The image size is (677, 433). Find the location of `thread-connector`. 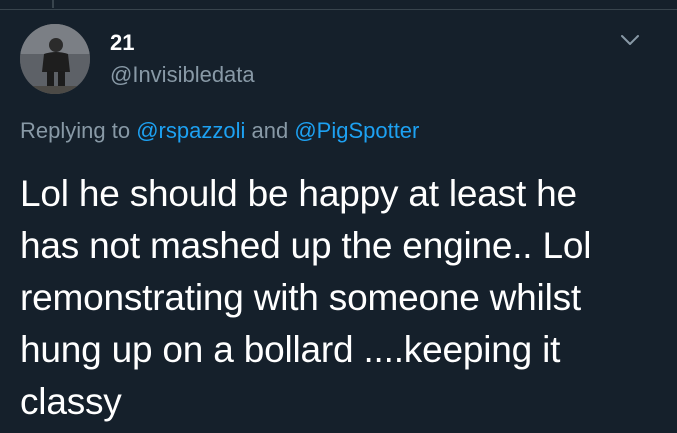

thread-connector is located at coordinates (53, 4).